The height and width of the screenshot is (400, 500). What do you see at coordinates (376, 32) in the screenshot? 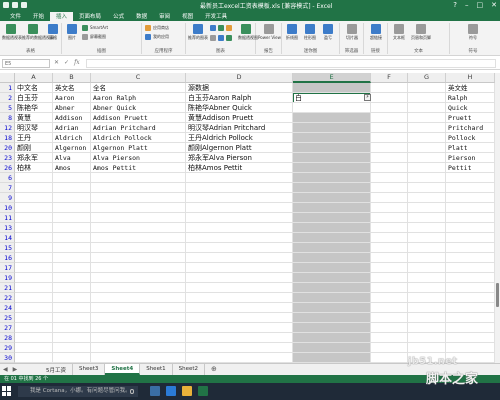
I see `hyperlink-button: 超链接` at bounding box center [376, 32].